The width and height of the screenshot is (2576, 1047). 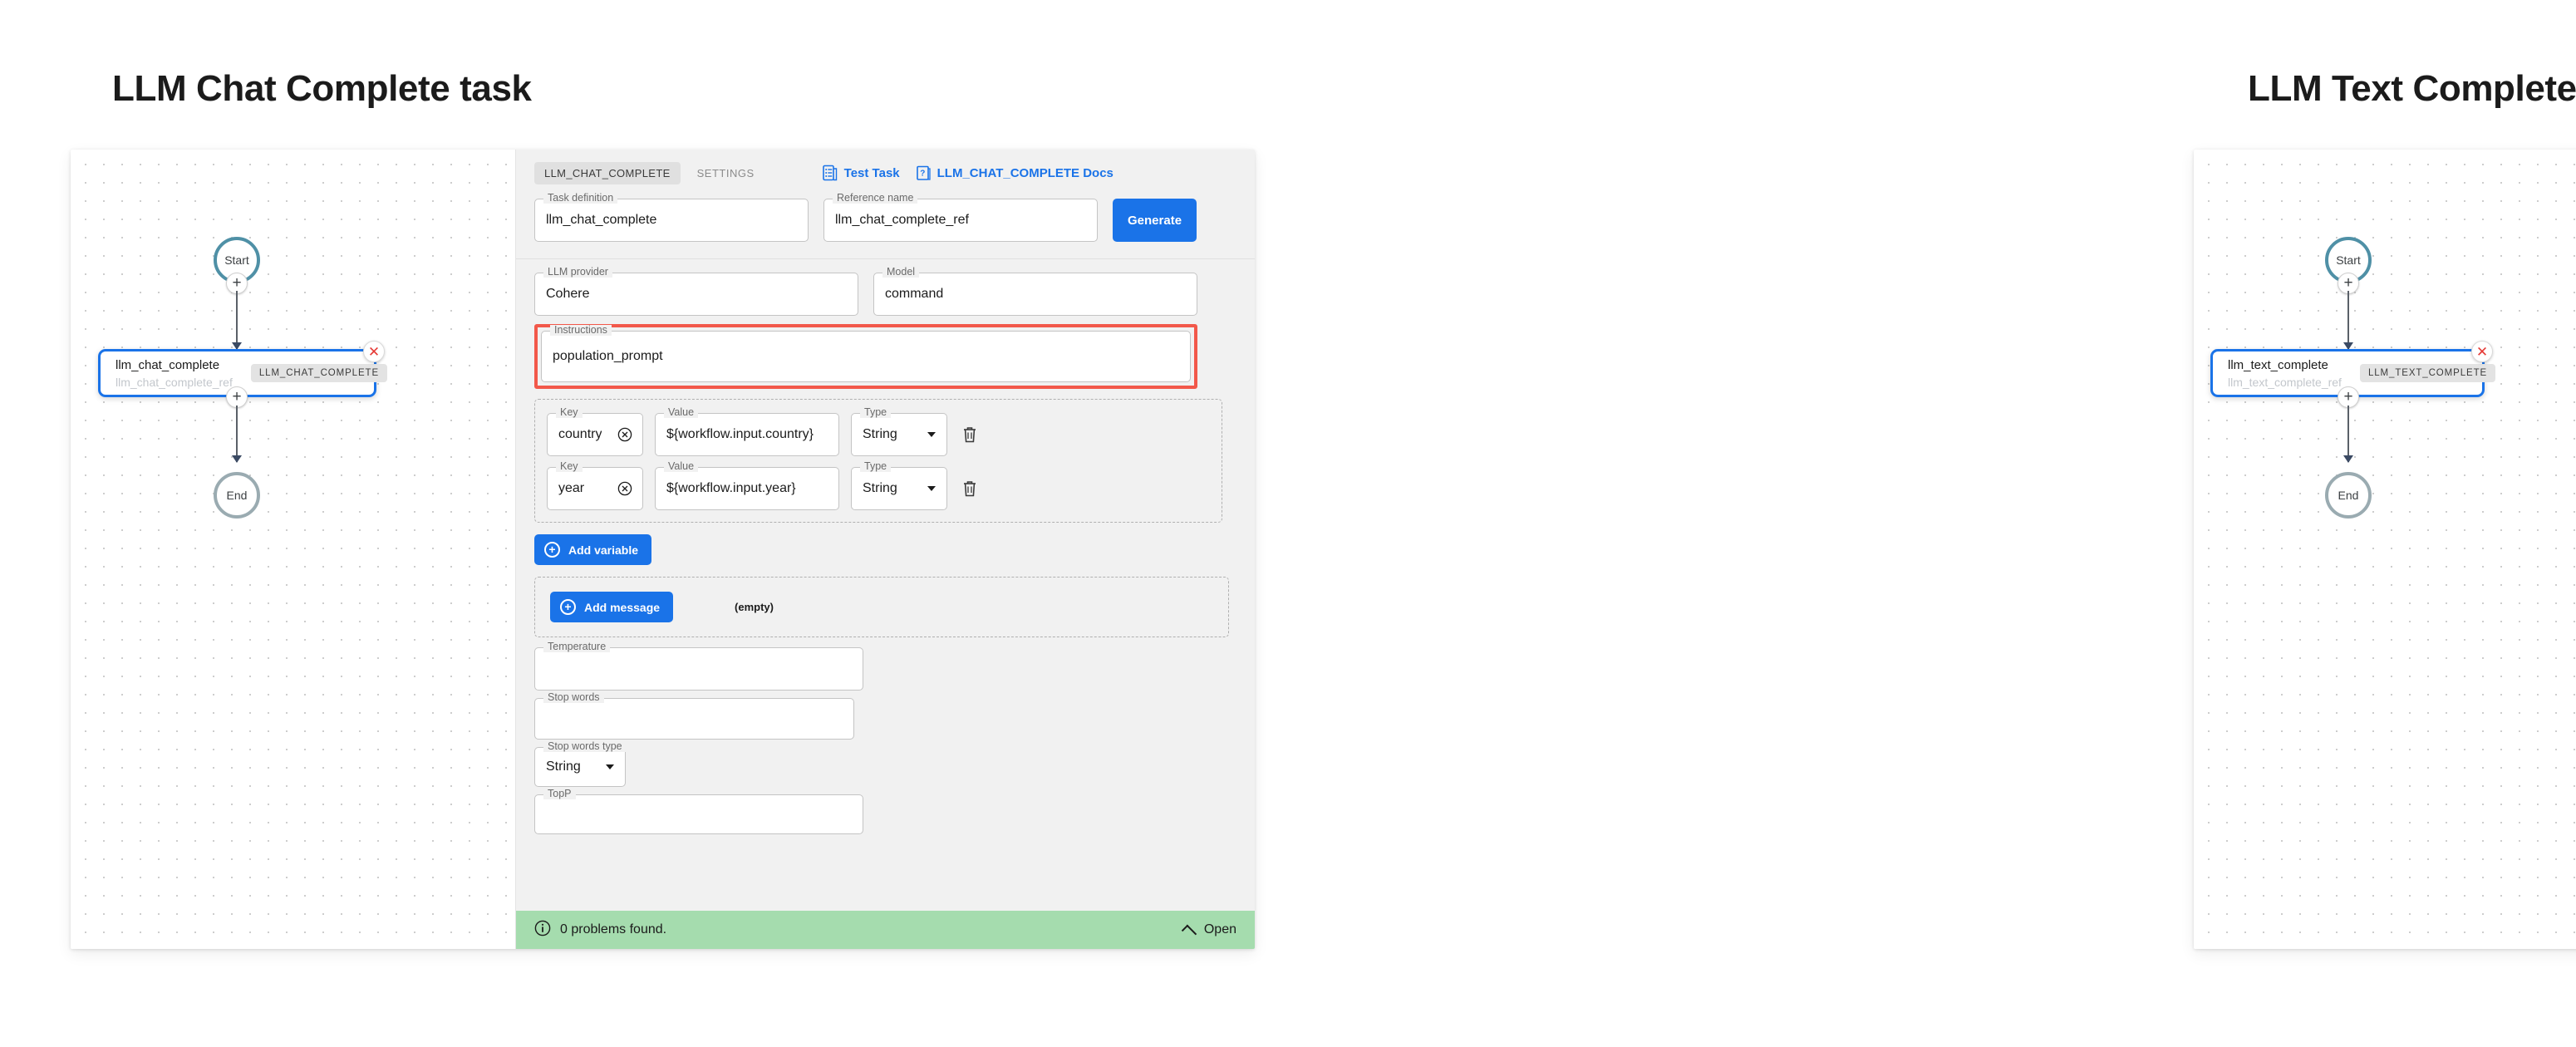 I want to click on test-task-link: Test Task, so click(x=861, y=173).